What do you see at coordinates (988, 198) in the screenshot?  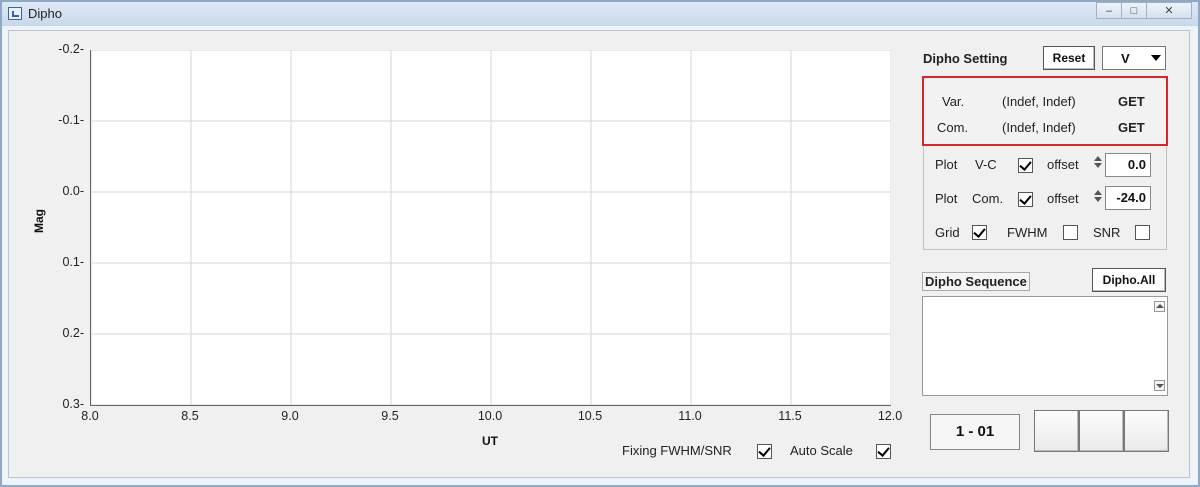 I see `com-plot-label: Com.` at bounding box center [988, 198].